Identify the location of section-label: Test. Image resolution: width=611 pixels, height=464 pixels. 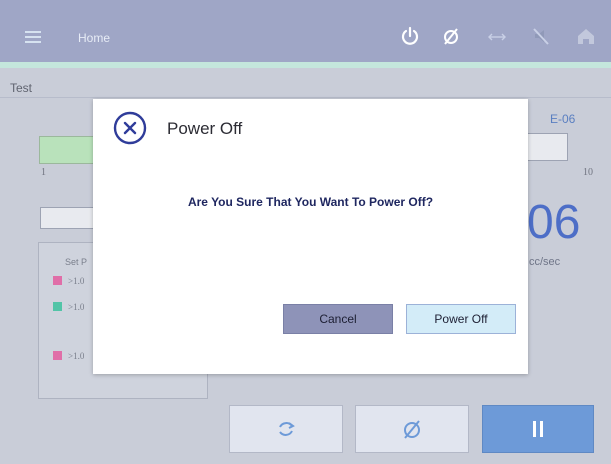
(21, 88).